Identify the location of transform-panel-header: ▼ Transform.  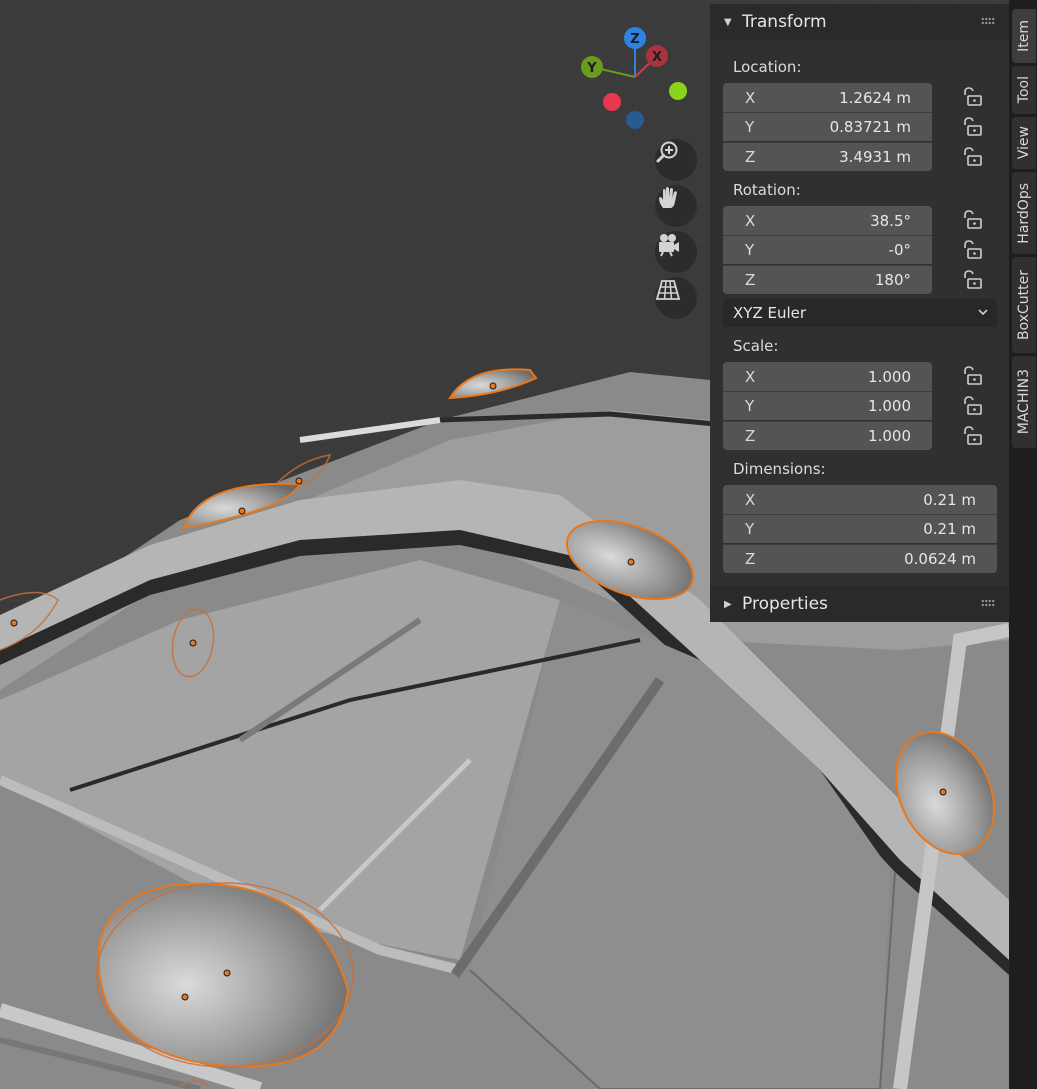
(859, 22).